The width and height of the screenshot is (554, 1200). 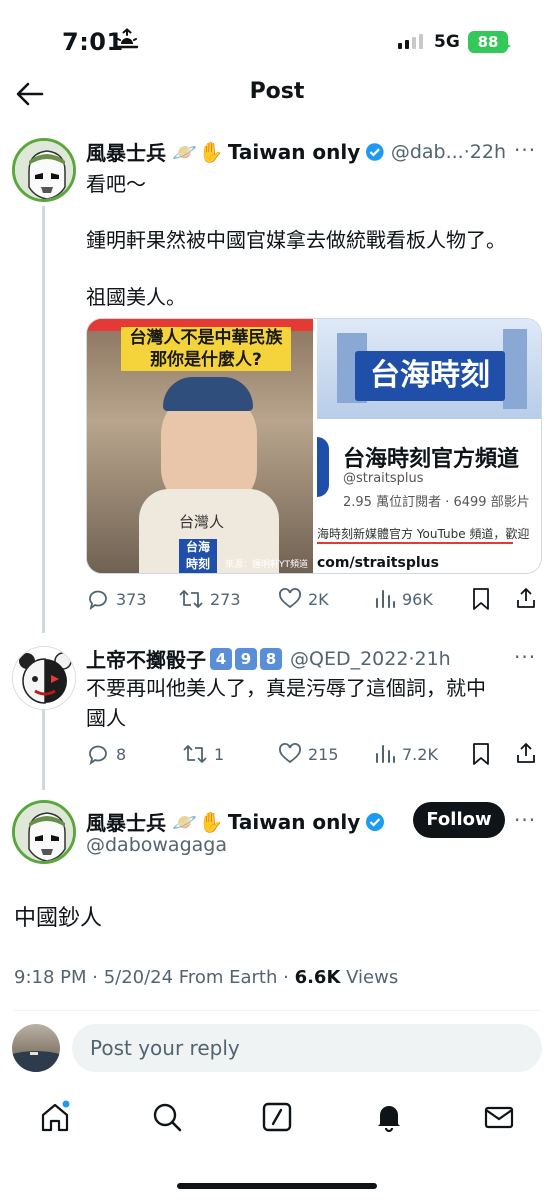 I want to click on channel-handle: @straitsplus, so click(x=383, y=478).